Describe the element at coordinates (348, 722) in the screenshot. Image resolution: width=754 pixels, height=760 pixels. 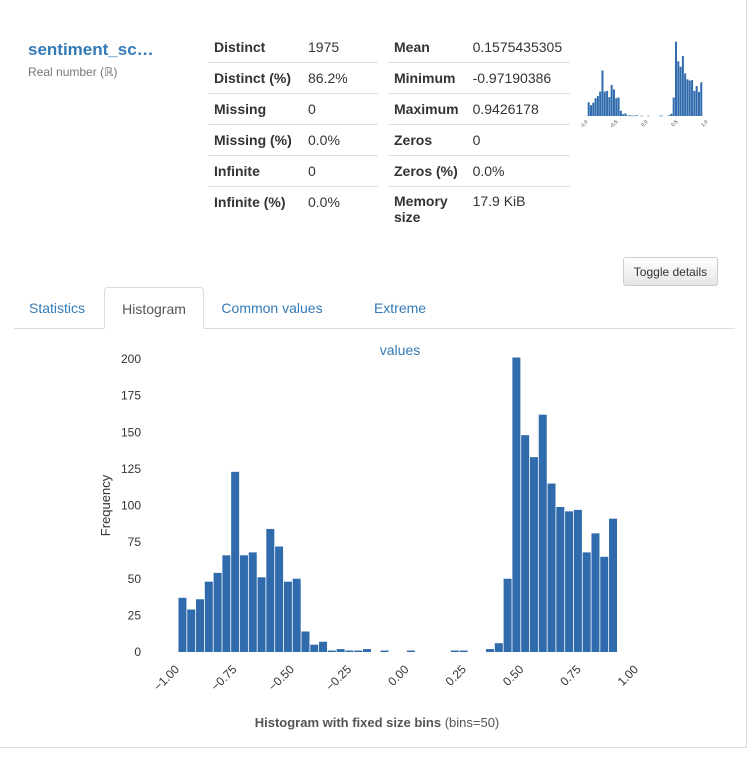
I see `caption-title: Histogram with fixed size bins` at that location.